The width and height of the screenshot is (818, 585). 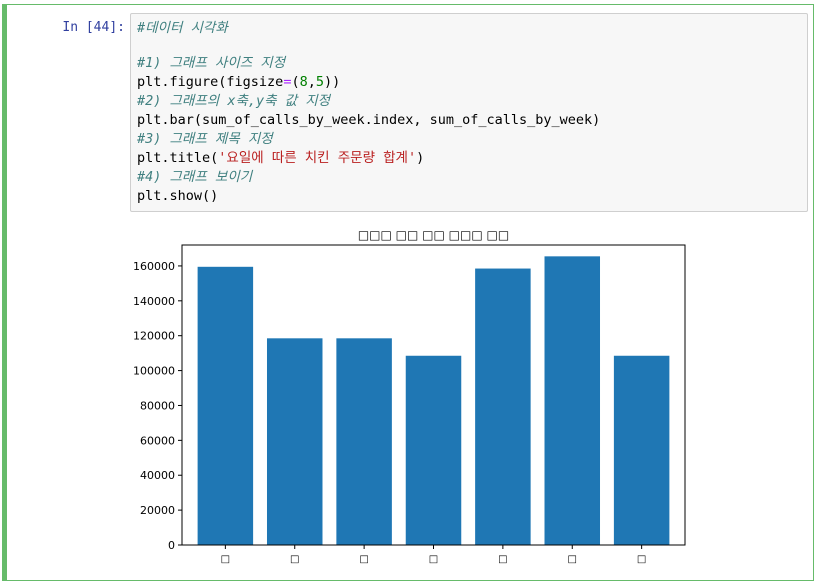 I want to click on code-line-2: #1) 그래프 사이즈 지정, so click(x=211, y=63).